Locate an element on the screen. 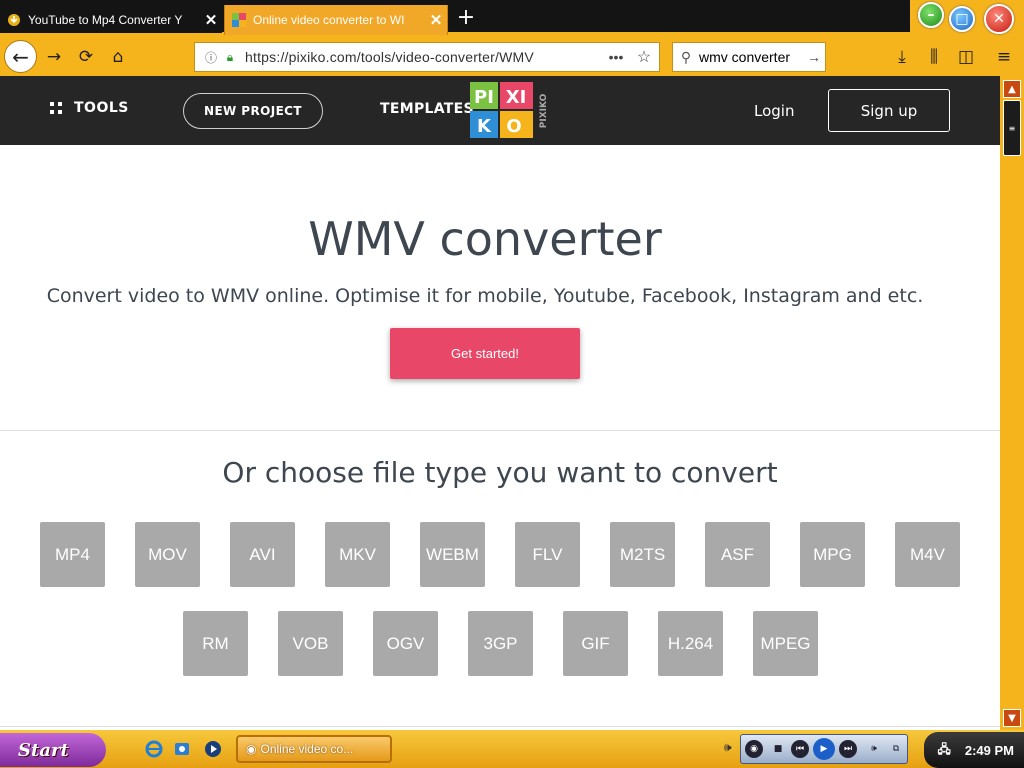  pixiko-logo: PI XI K O PIXIKO is located at coordinates (511, 111).